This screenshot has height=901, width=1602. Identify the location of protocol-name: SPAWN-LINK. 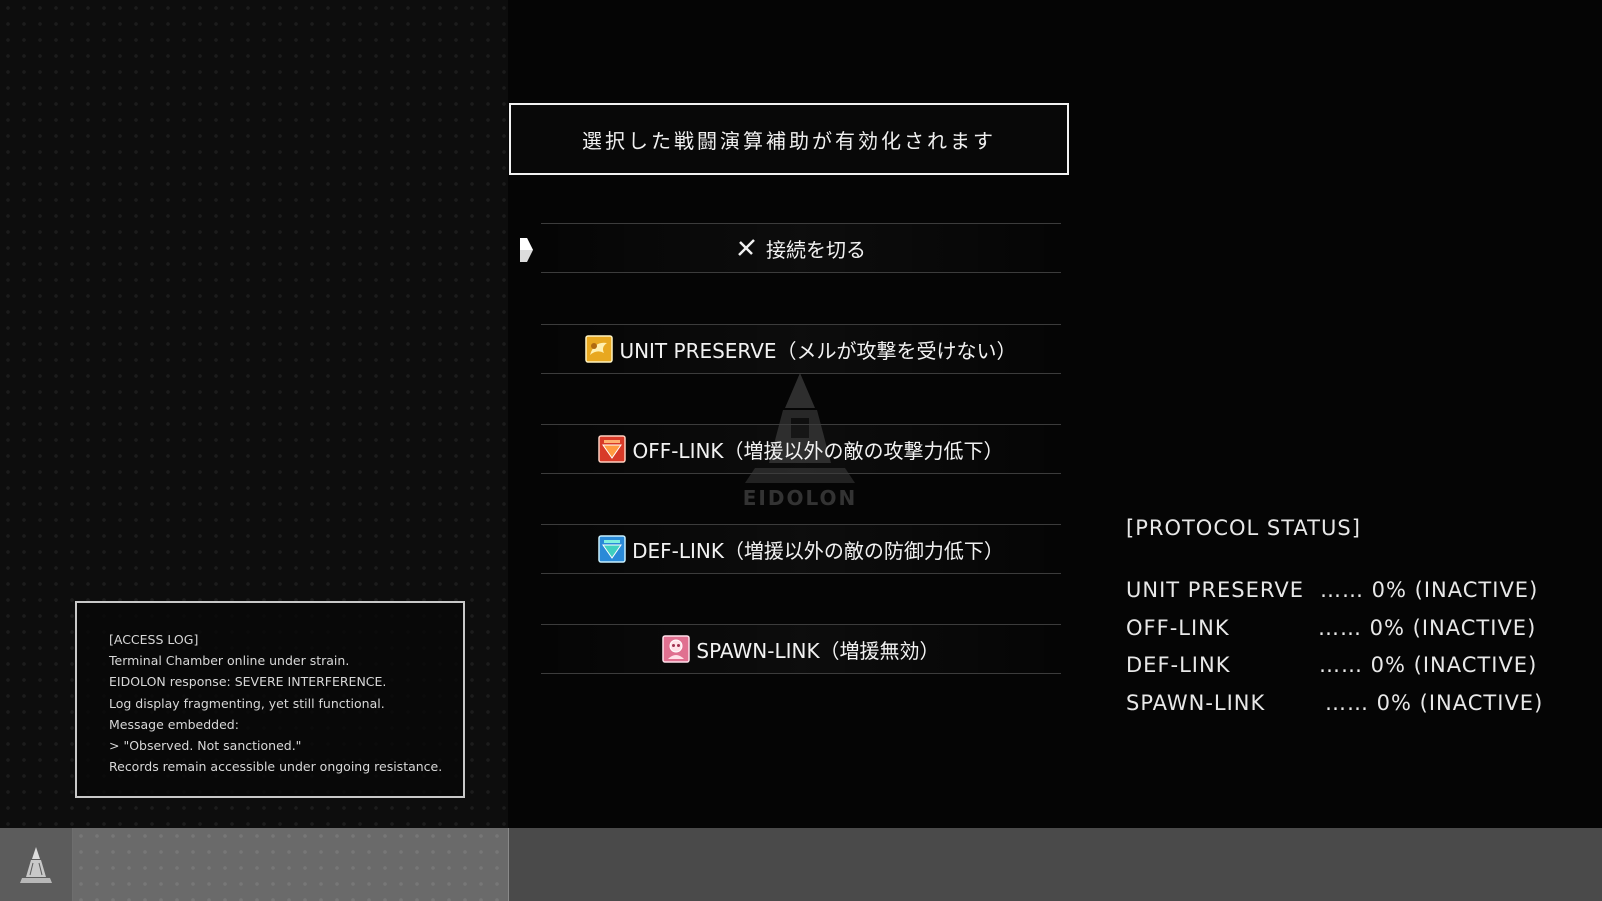
(1196, 703).